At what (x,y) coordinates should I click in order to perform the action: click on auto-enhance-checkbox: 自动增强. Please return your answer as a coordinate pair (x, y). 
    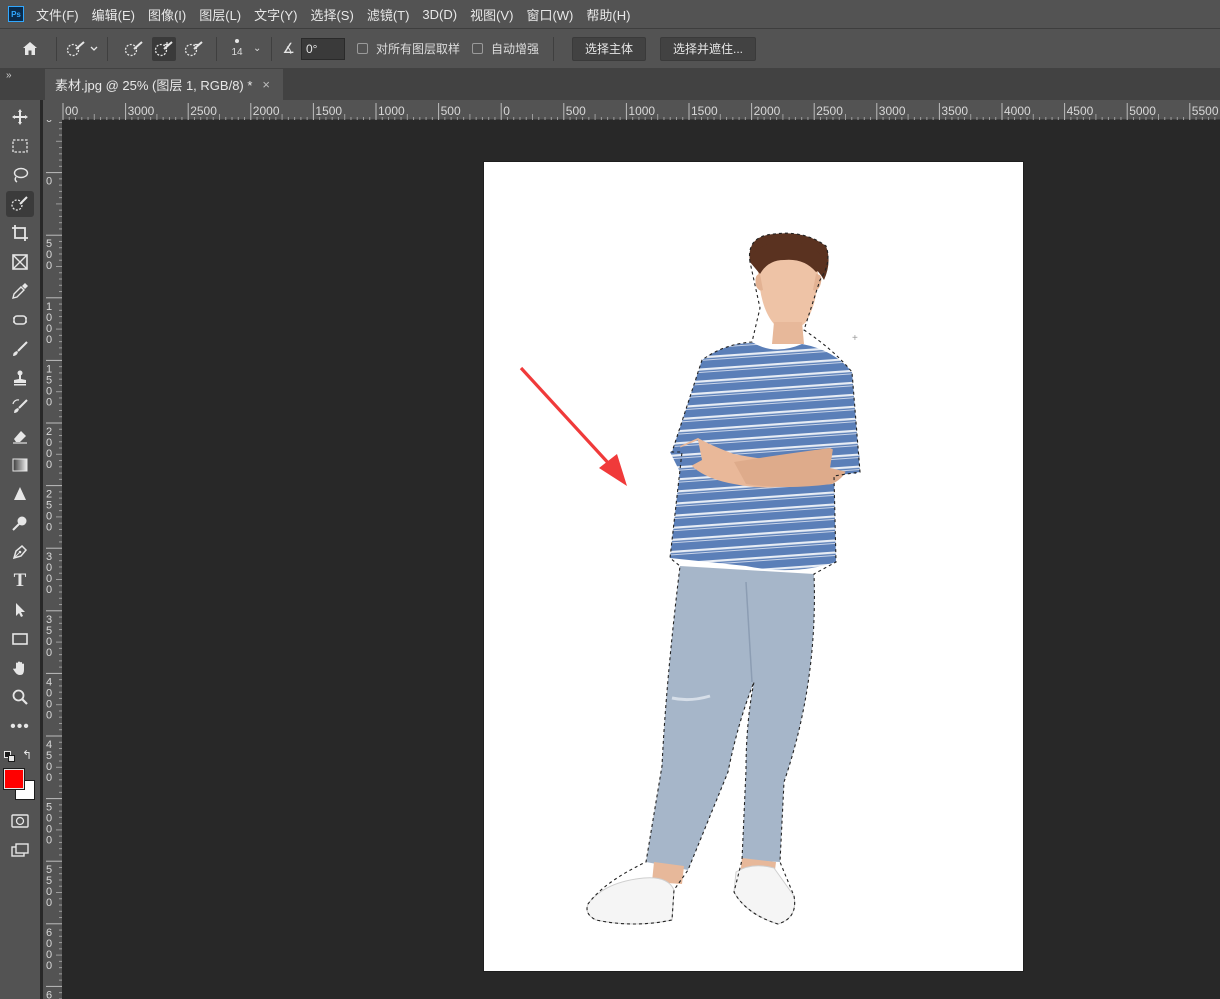
    Looking at the image, I should click on (505, 48).